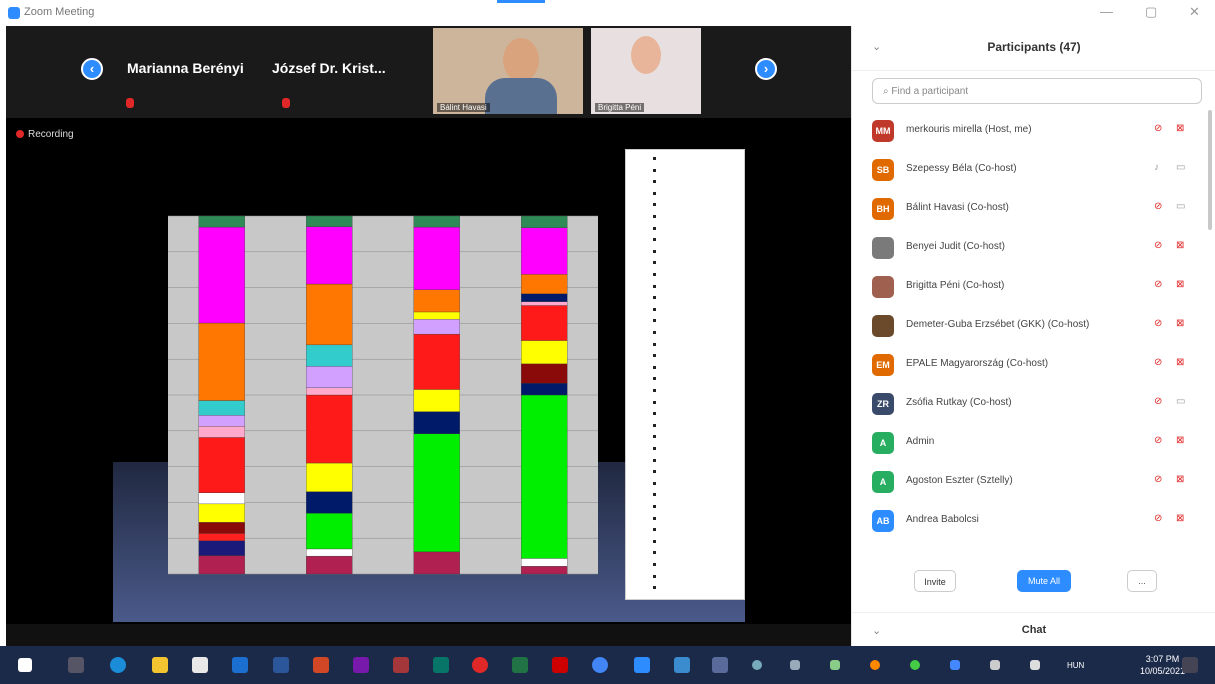  Describe the element at coordinates (1033, 521) in the screenshot. I see `participant-row: AB Andrea Babolcsi ⊘ ⊠` at that location.